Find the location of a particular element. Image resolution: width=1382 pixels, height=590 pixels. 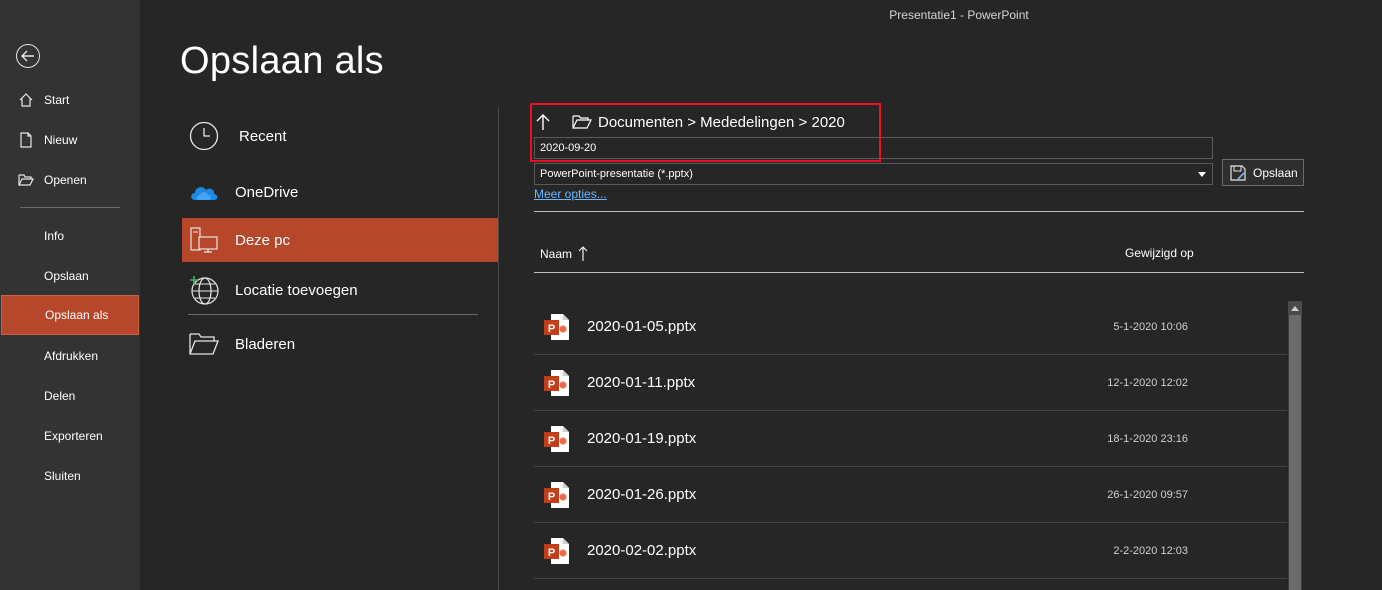

scroll-up-button is located at coordinates (1295, 308).